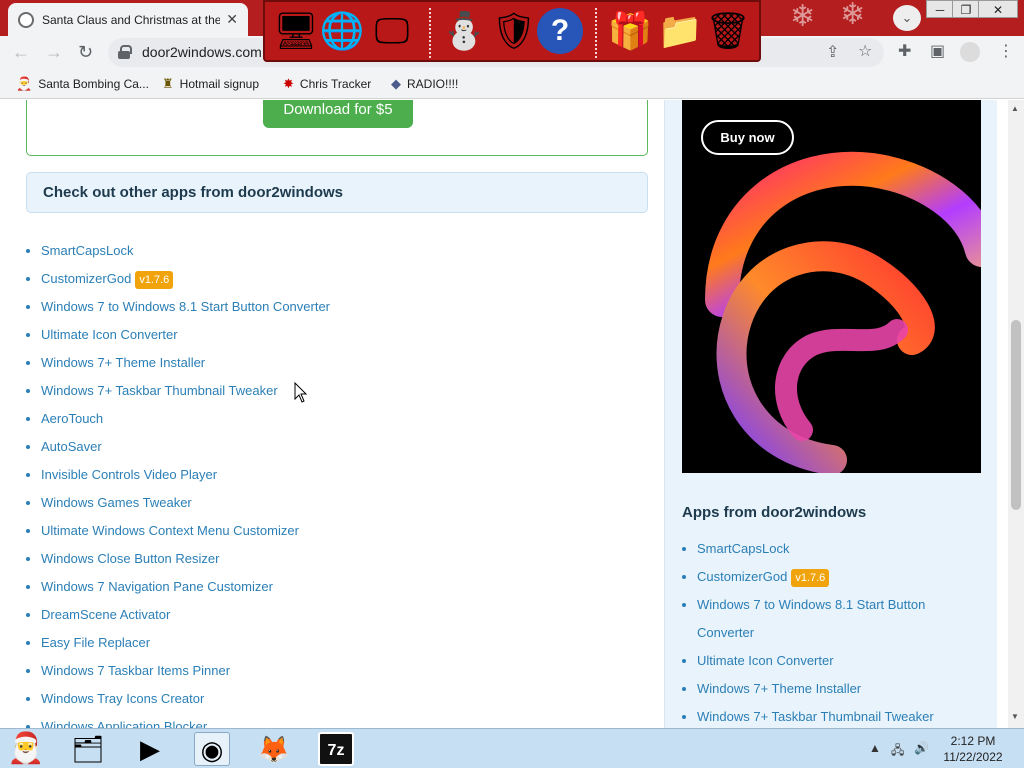 The image size is (1024, 768). I want to click on firefox-icon: 🦊, so click(274, 749).